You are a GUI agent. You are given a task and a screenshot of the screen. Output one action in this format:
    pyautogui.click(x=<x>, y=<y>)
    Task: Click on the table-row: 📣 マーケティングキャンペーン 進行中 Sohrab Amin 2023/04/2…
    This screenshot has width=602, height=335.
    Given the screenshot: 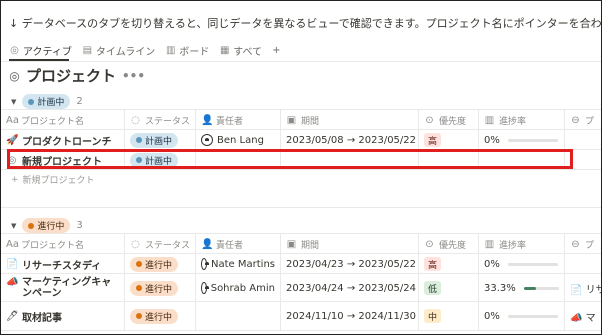 What is the action you would take?
    pyautogui.click(x=301, y=287)
    